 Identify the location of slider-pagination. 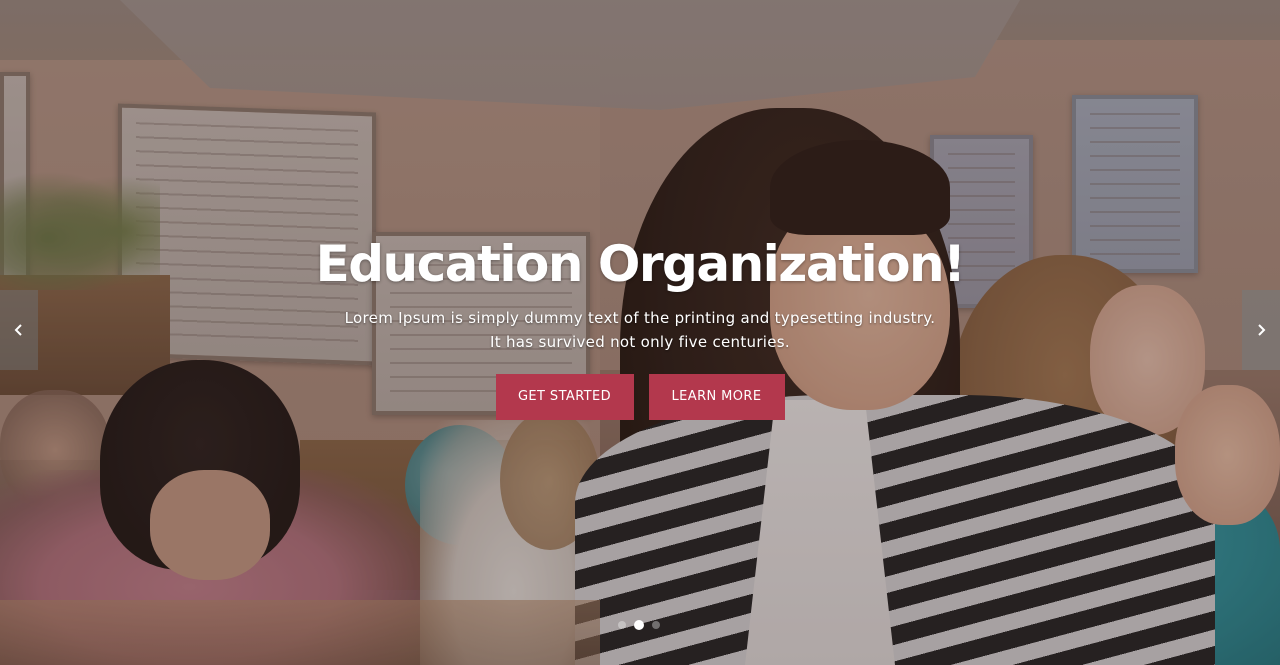
(639, 625).